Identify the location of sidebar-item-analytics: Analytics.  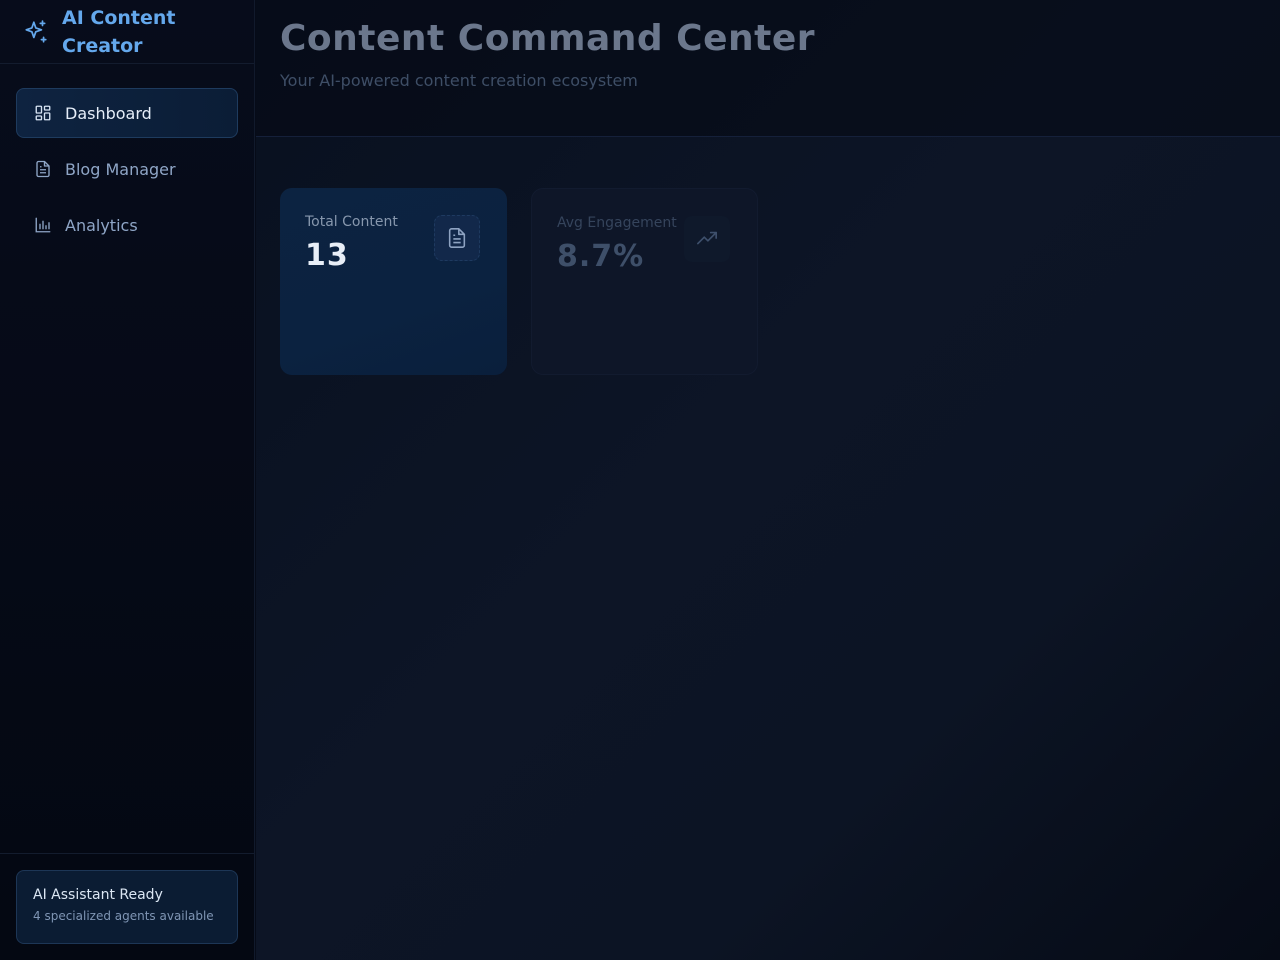
(127, 225).